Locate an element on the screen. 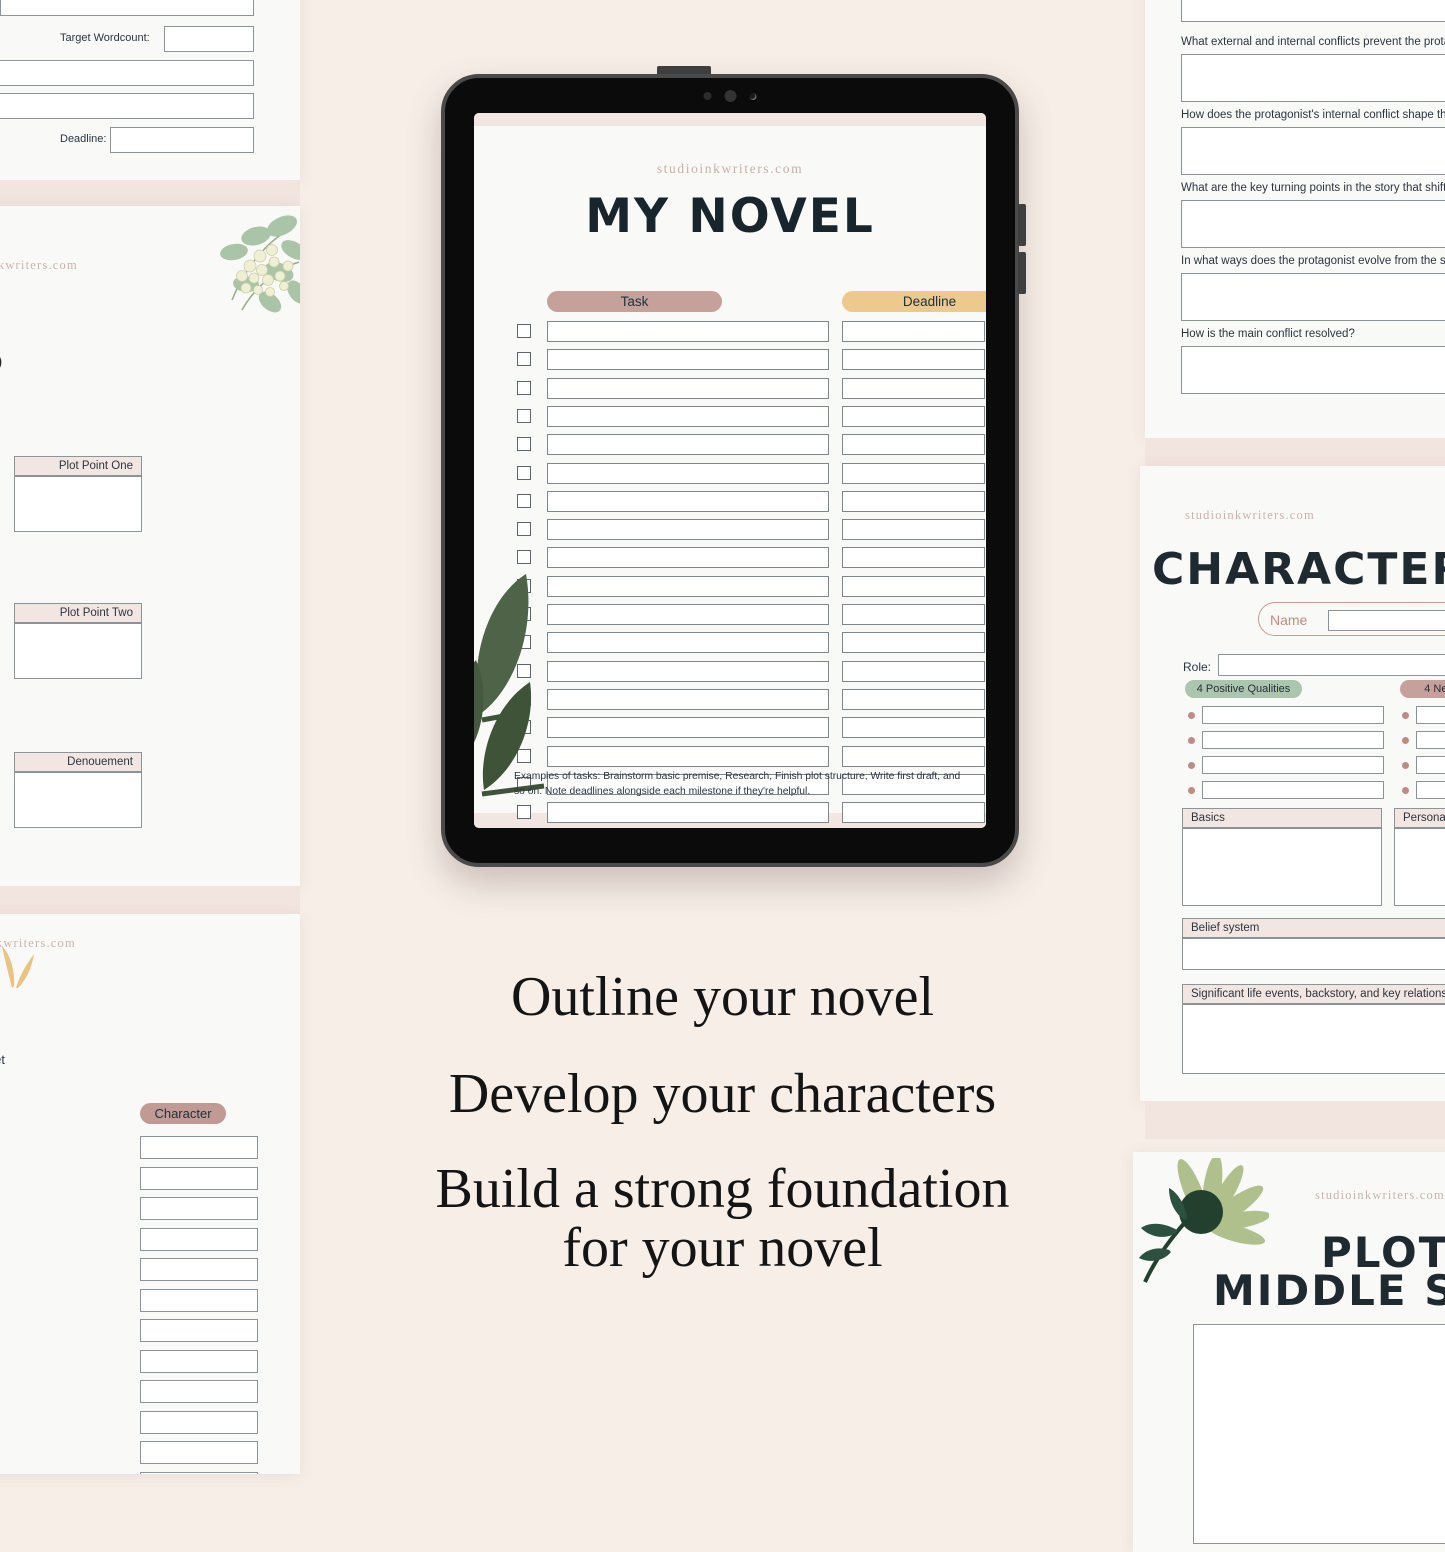 Image resolution: width=1445 pixels, height=1552 pixels. column-header-deadline: Deadline is located at coordinates (914, 301).